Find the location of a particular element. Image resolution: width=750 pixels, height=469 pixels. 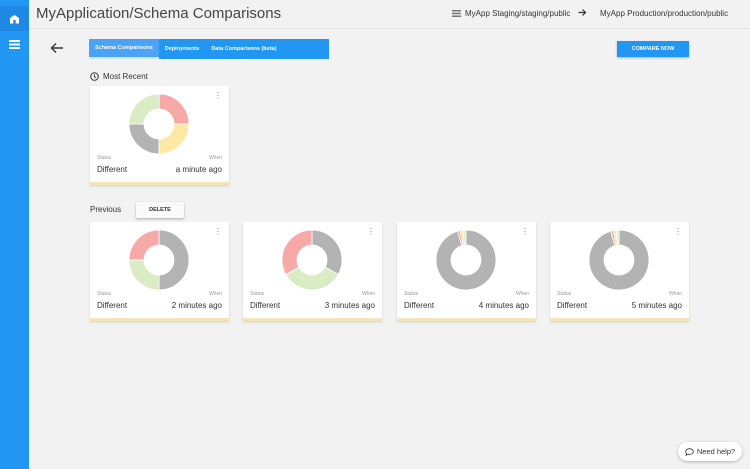

tab-schema-comparisons: Schema Comparisons is located at coordinates (124, 49).